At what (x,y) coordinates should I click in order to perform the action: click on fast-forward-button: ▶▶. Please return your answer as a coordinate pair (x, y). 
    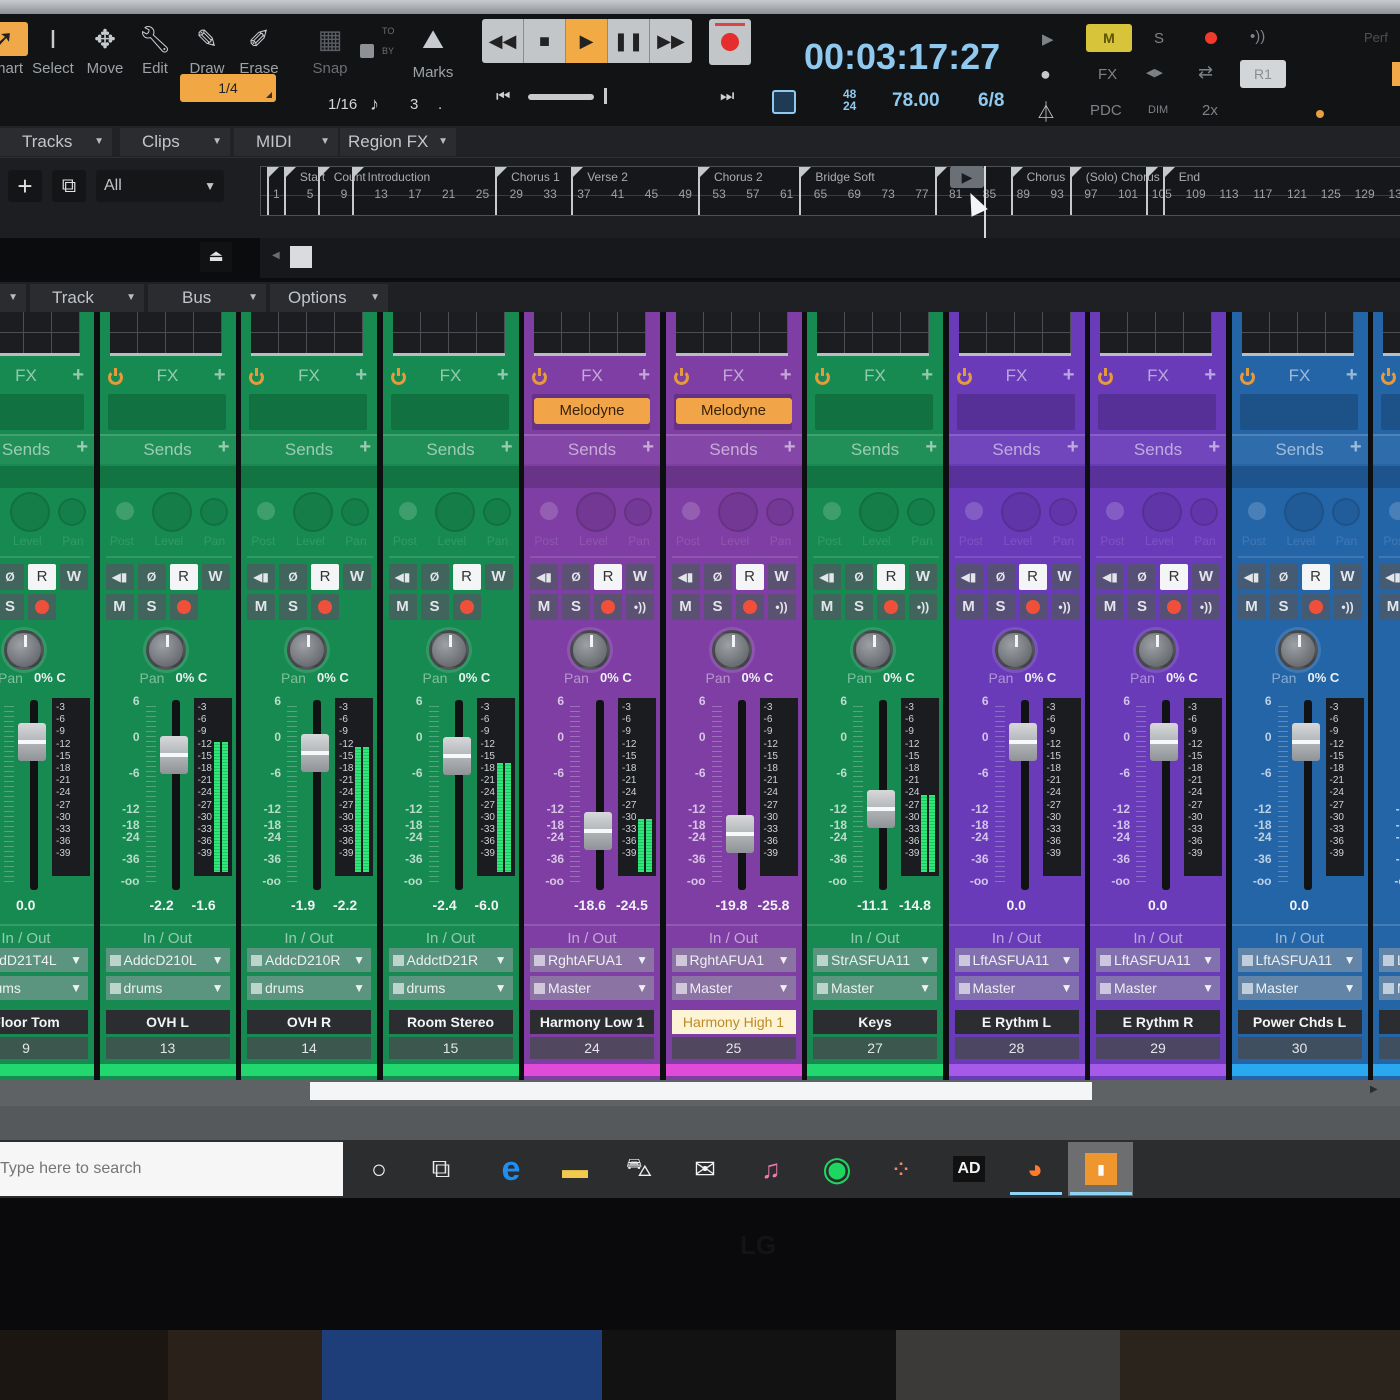
    Looking at the image, I should click on (671, 41).